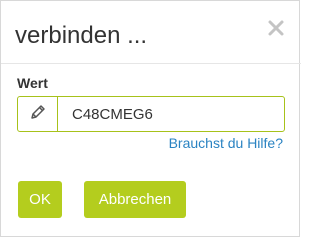  I want to click on ok-button: OK, so click(40, 199).